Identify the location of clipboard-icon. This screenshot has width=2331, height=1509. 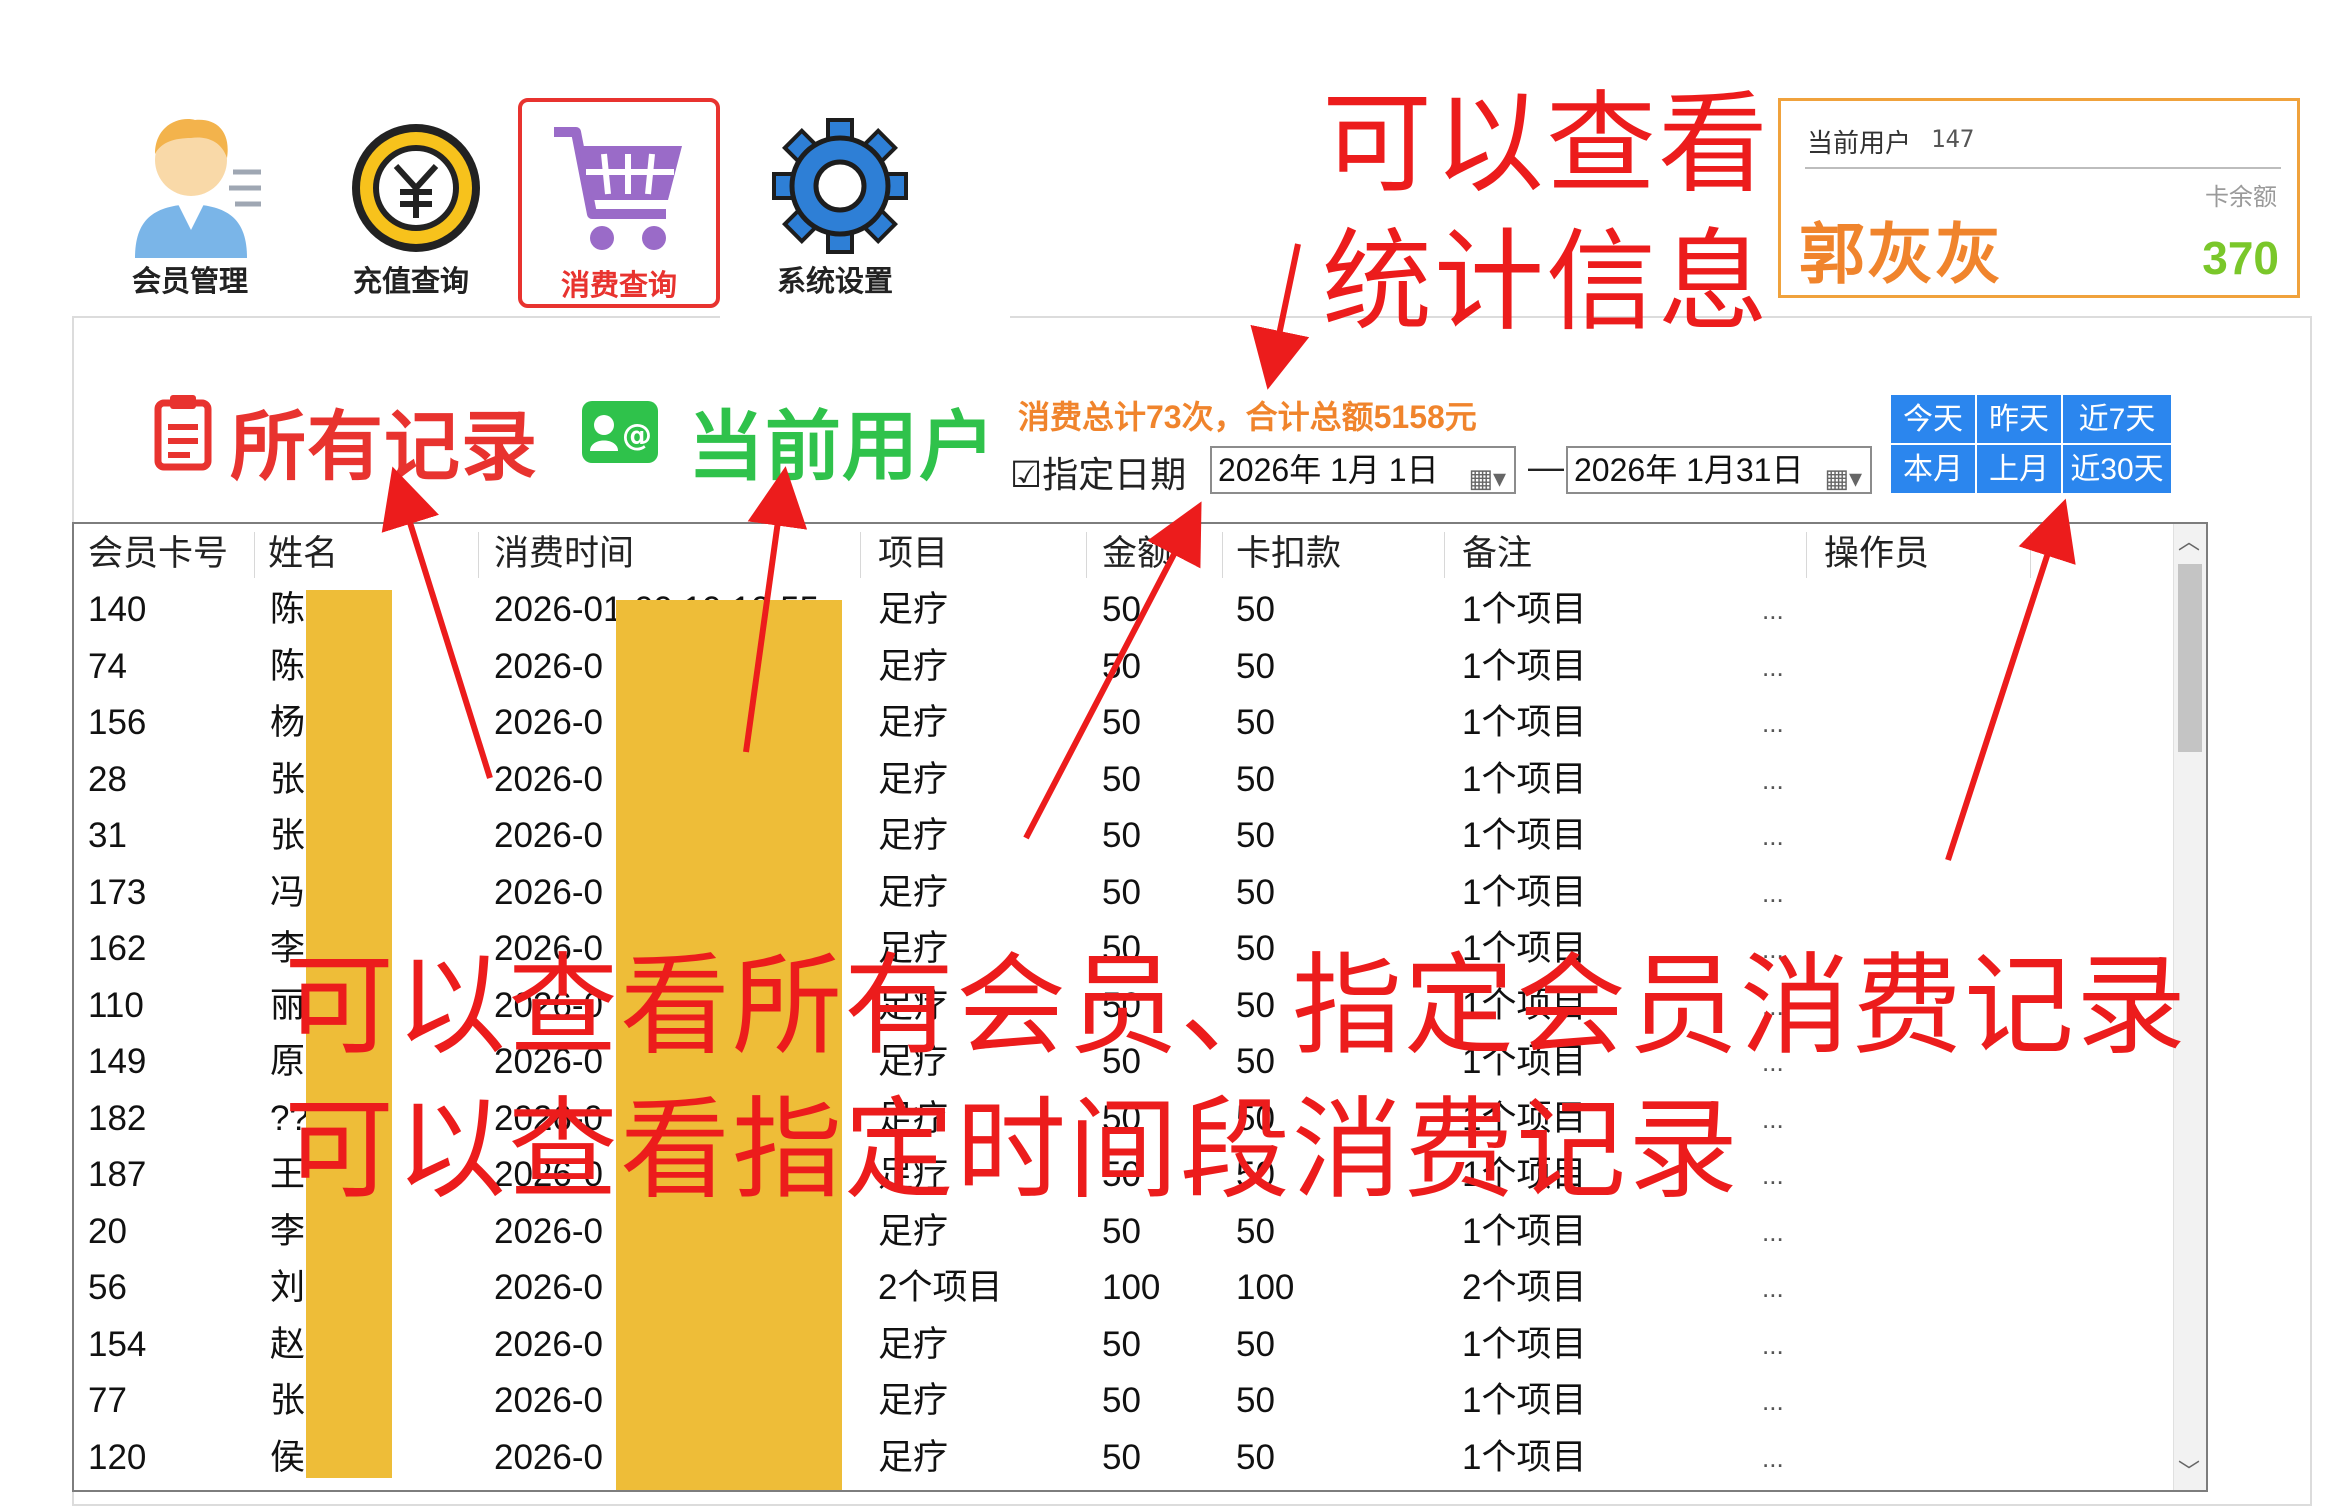
(183, 433).